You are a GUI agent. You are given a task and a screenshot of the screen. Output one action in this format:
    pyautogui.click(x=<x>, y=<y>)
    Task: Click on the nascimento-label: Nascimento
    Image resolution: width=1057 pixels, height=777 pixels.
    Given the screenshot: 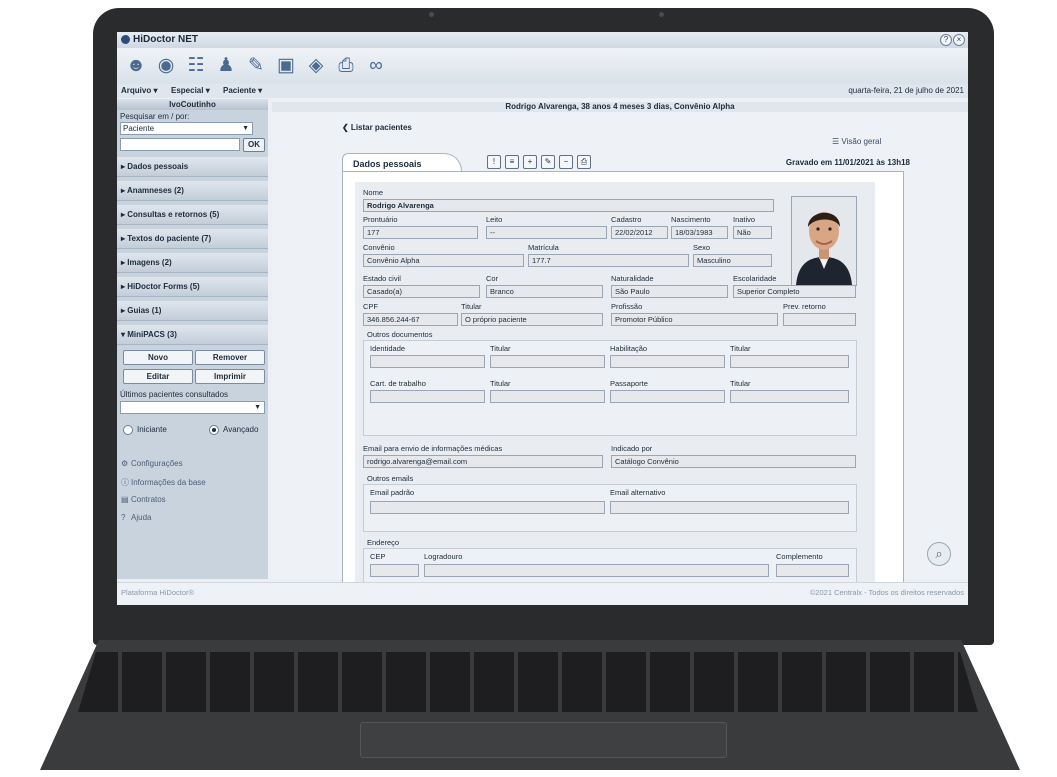 What is the action you would take?
    pyautogui.click(x=691, y=219)
    